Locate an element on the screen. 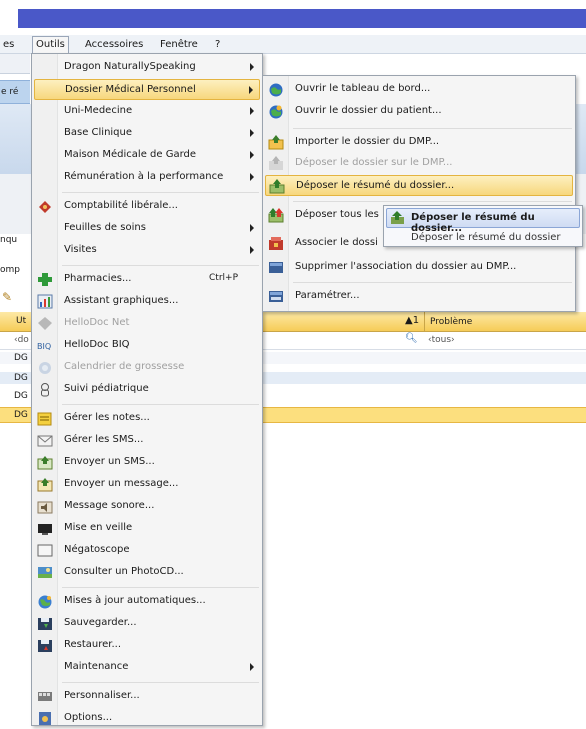 The width and height of the screenshot is (586, 729). menu-item-negatoscope: Négatoscope is located at coordinates (147, 550).